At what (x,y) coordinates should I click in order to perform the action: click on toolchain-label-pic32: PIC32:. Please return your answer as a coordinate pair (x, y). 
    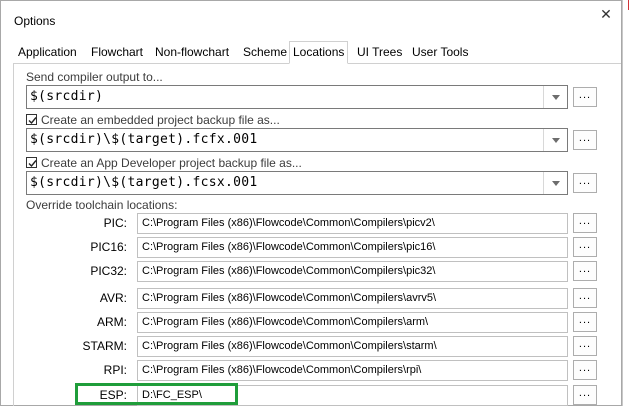
    Looking at the image, I should click on (108, 271).